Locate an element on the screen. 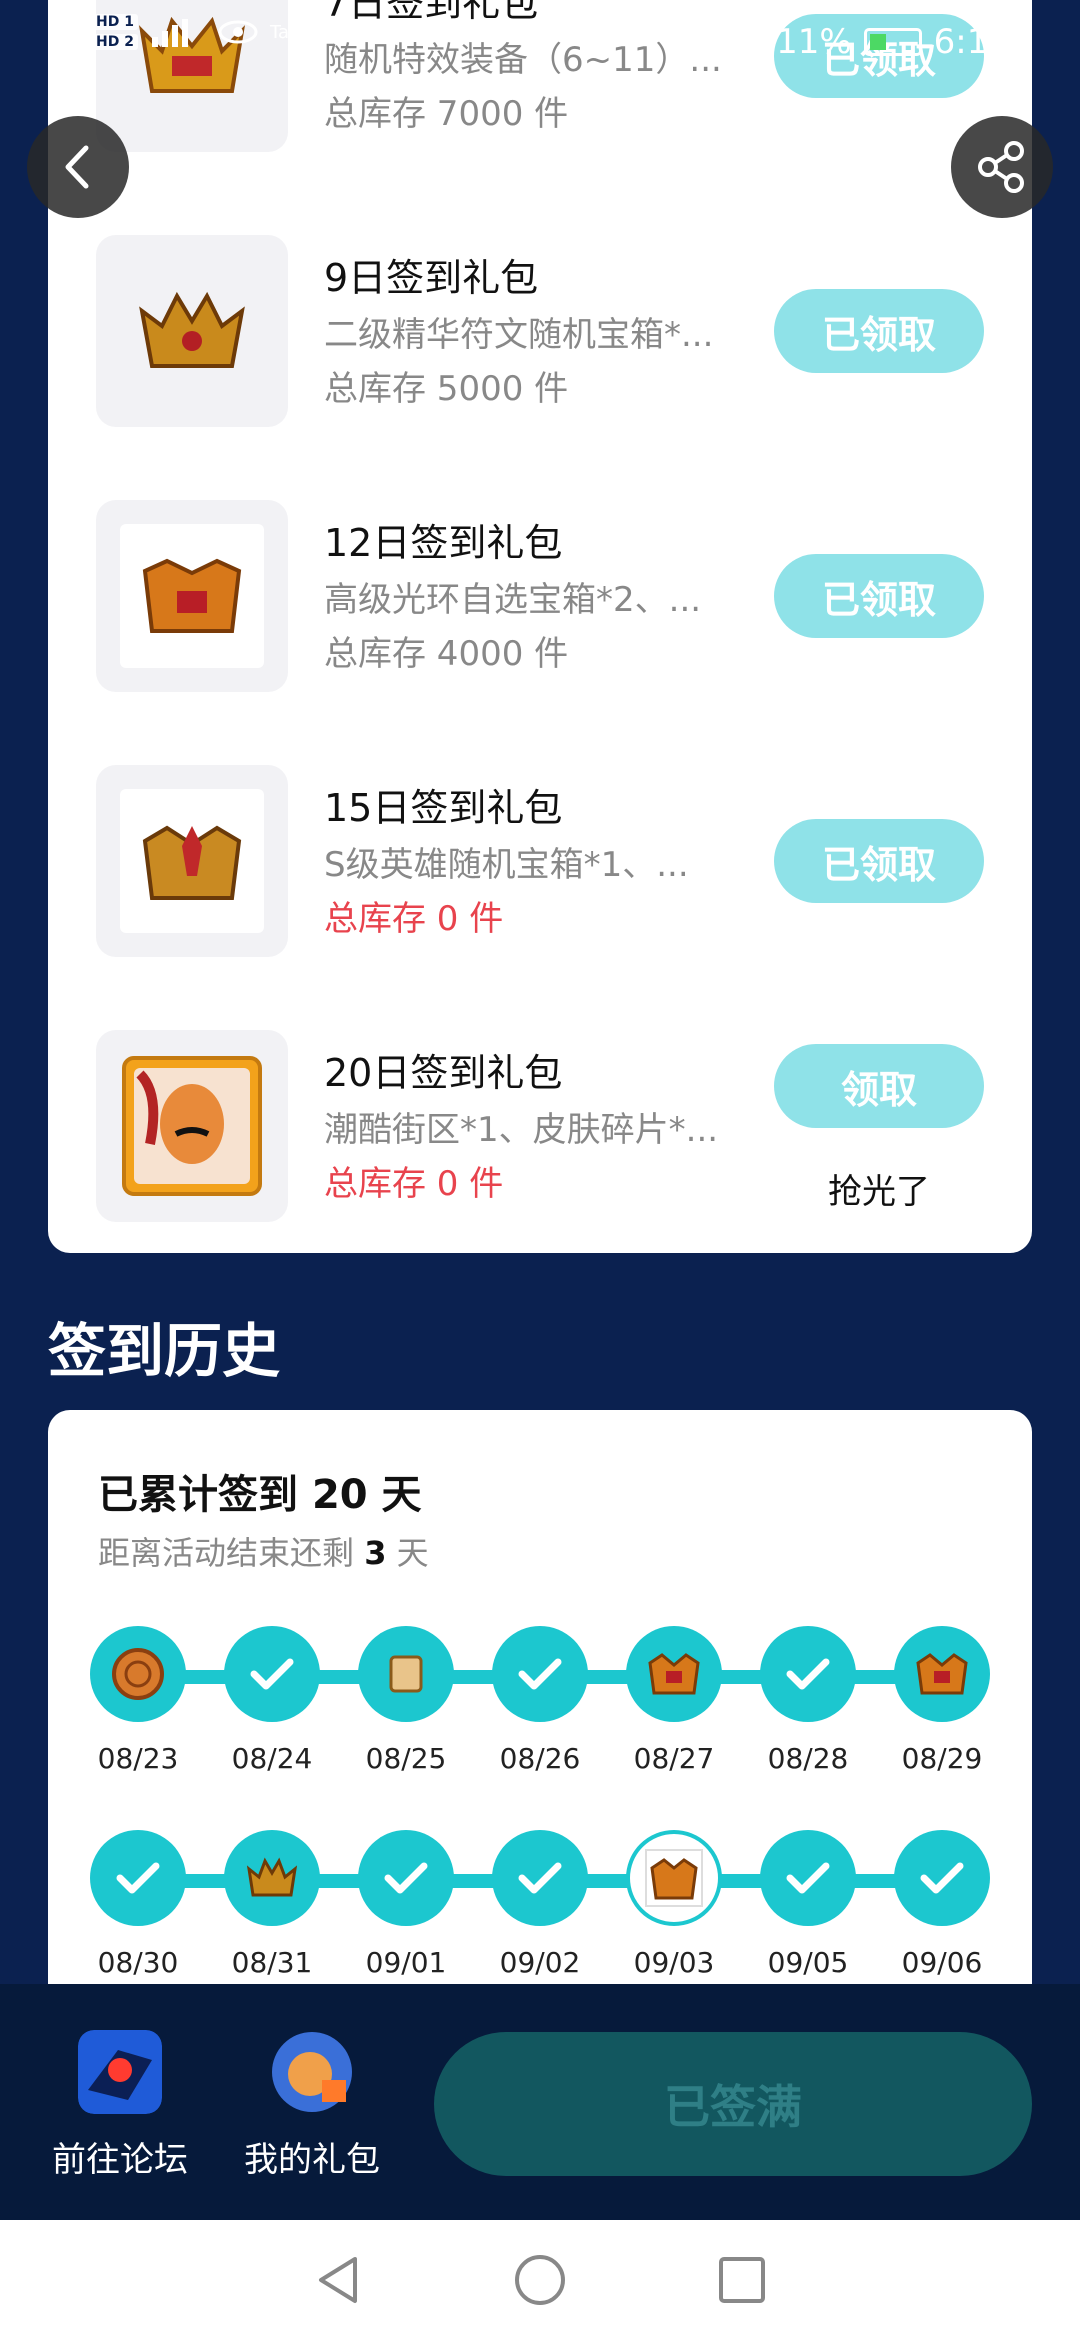  gift-row: 15日签到礼包 S级英雄随机宝箱*1、... 总库存 0 件 已领取 is located at coordinates (540, 861).